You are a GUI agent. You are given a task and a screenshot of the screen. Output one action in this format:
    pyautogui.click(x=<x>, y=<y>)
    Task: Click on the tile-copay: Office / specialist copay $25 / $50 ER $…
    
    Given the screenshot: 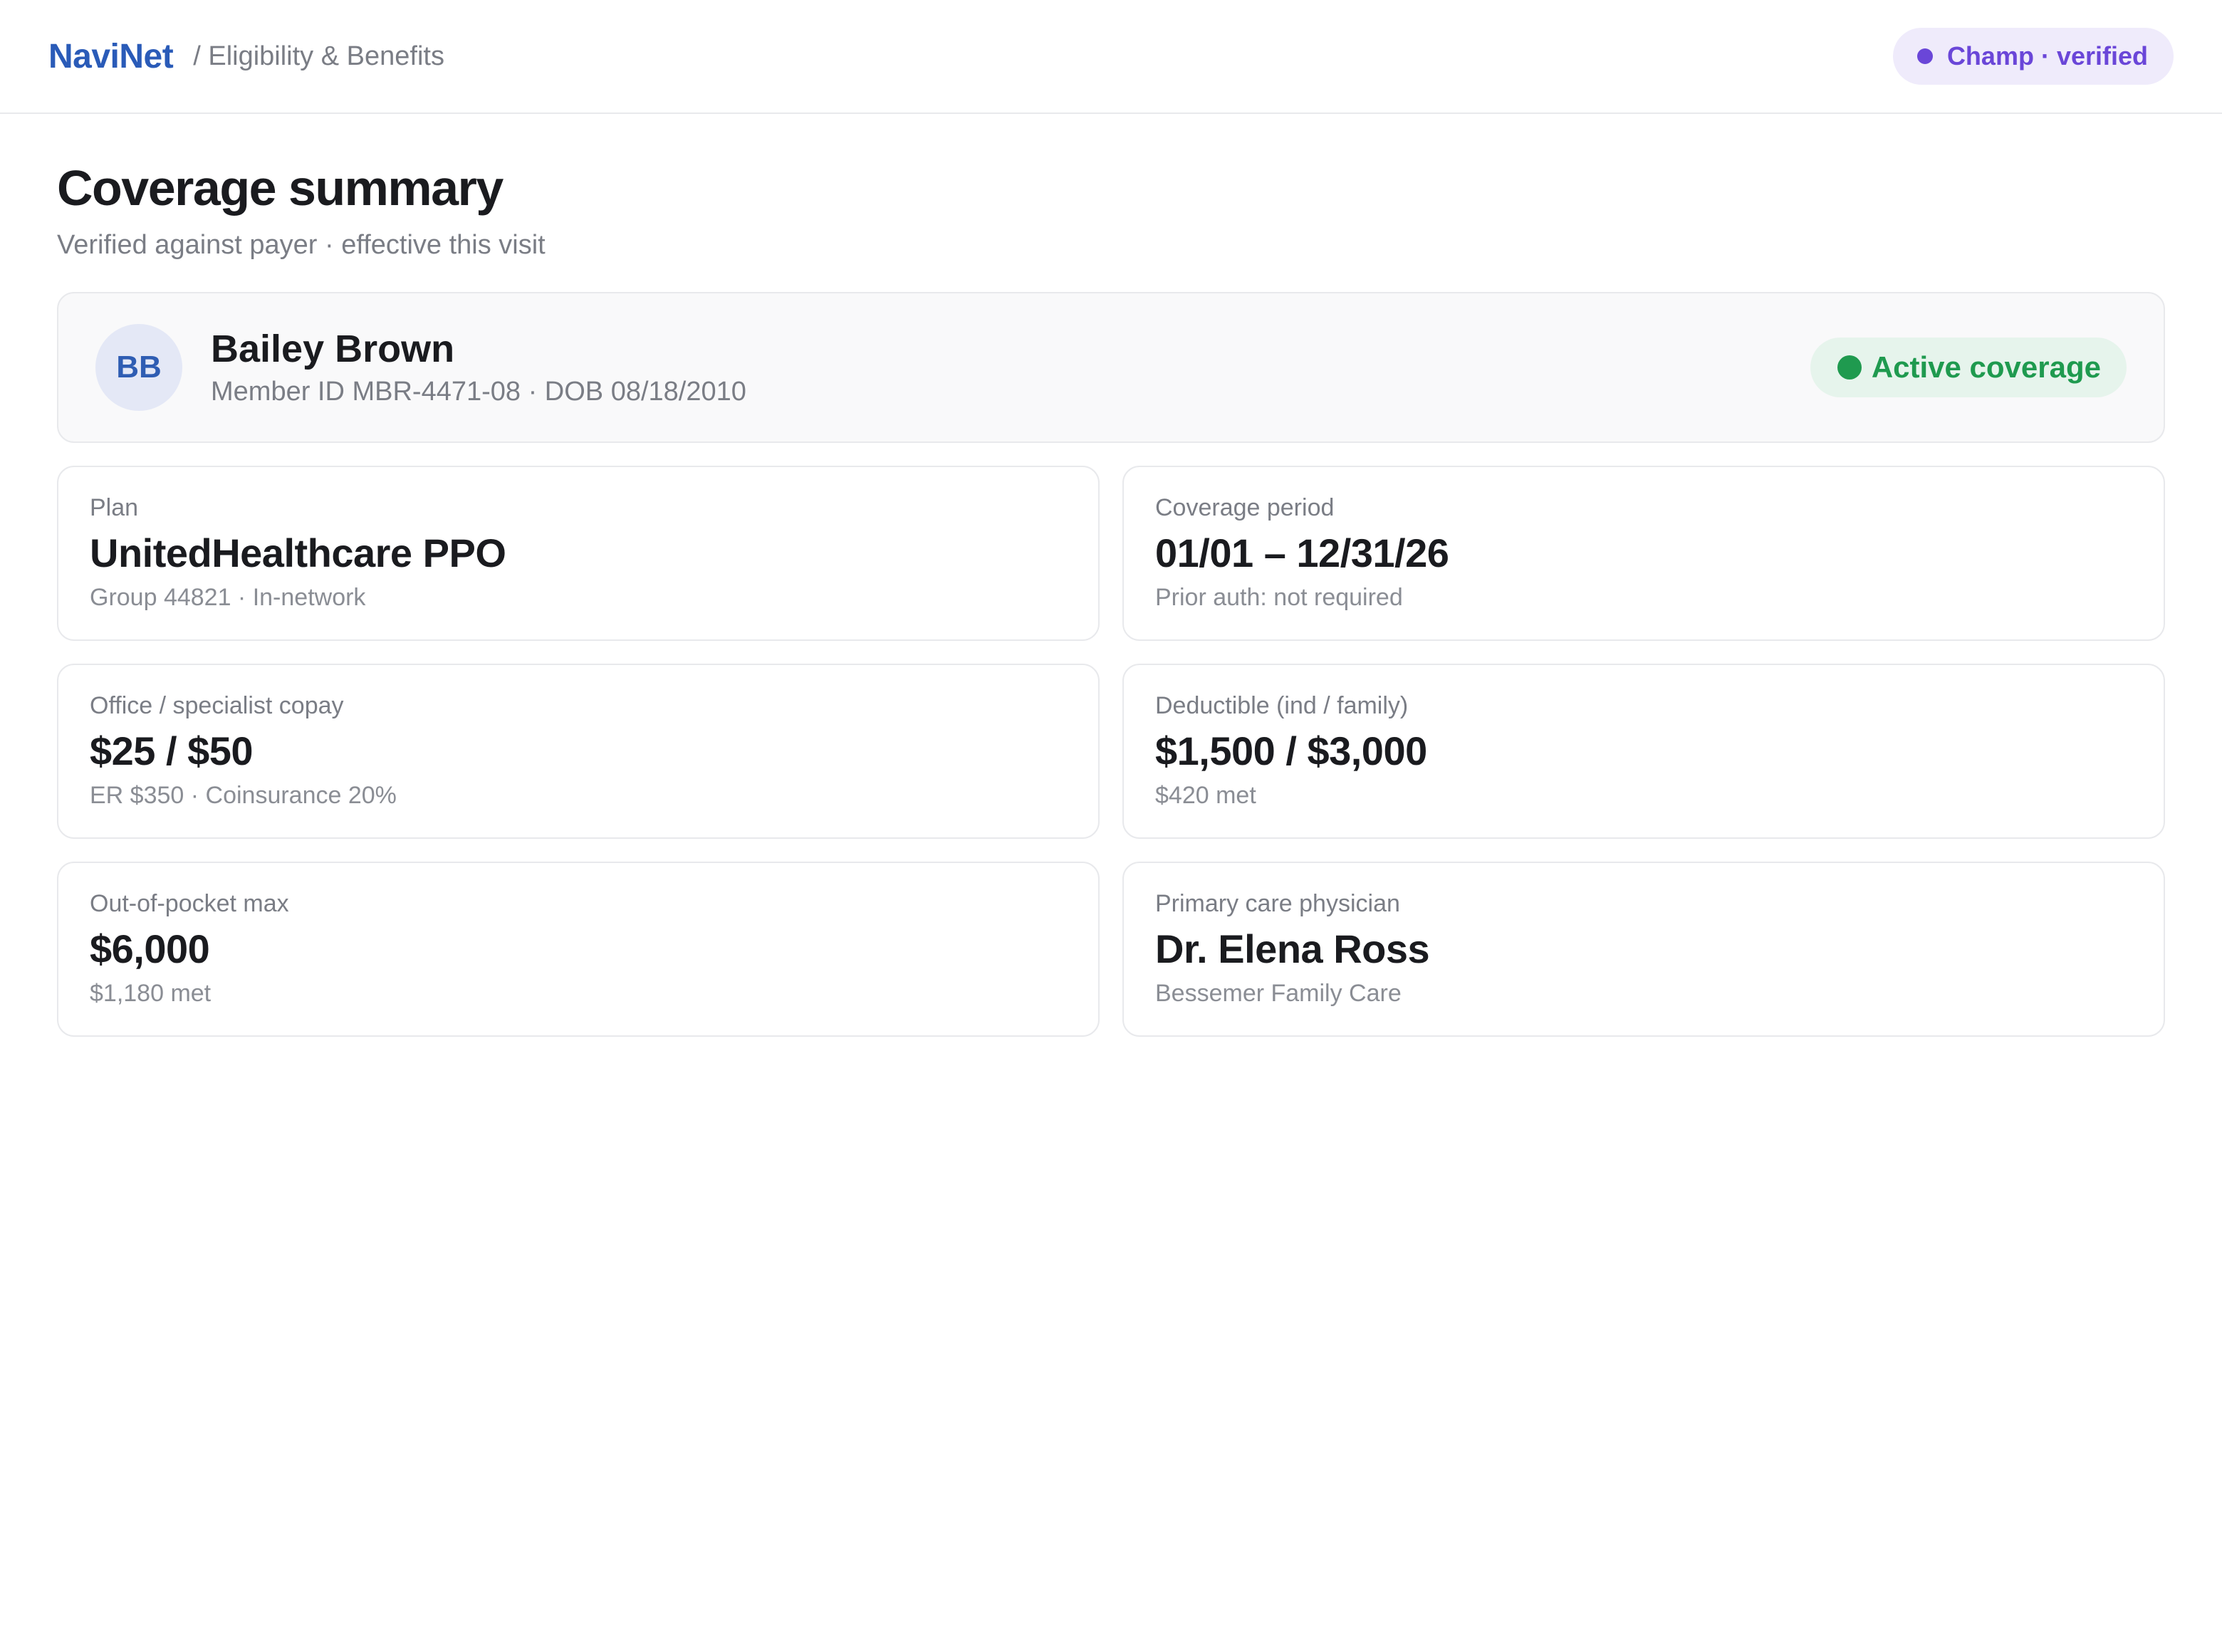 What is the action you would take?
    pyautogui.click(x=579, y=752)
    